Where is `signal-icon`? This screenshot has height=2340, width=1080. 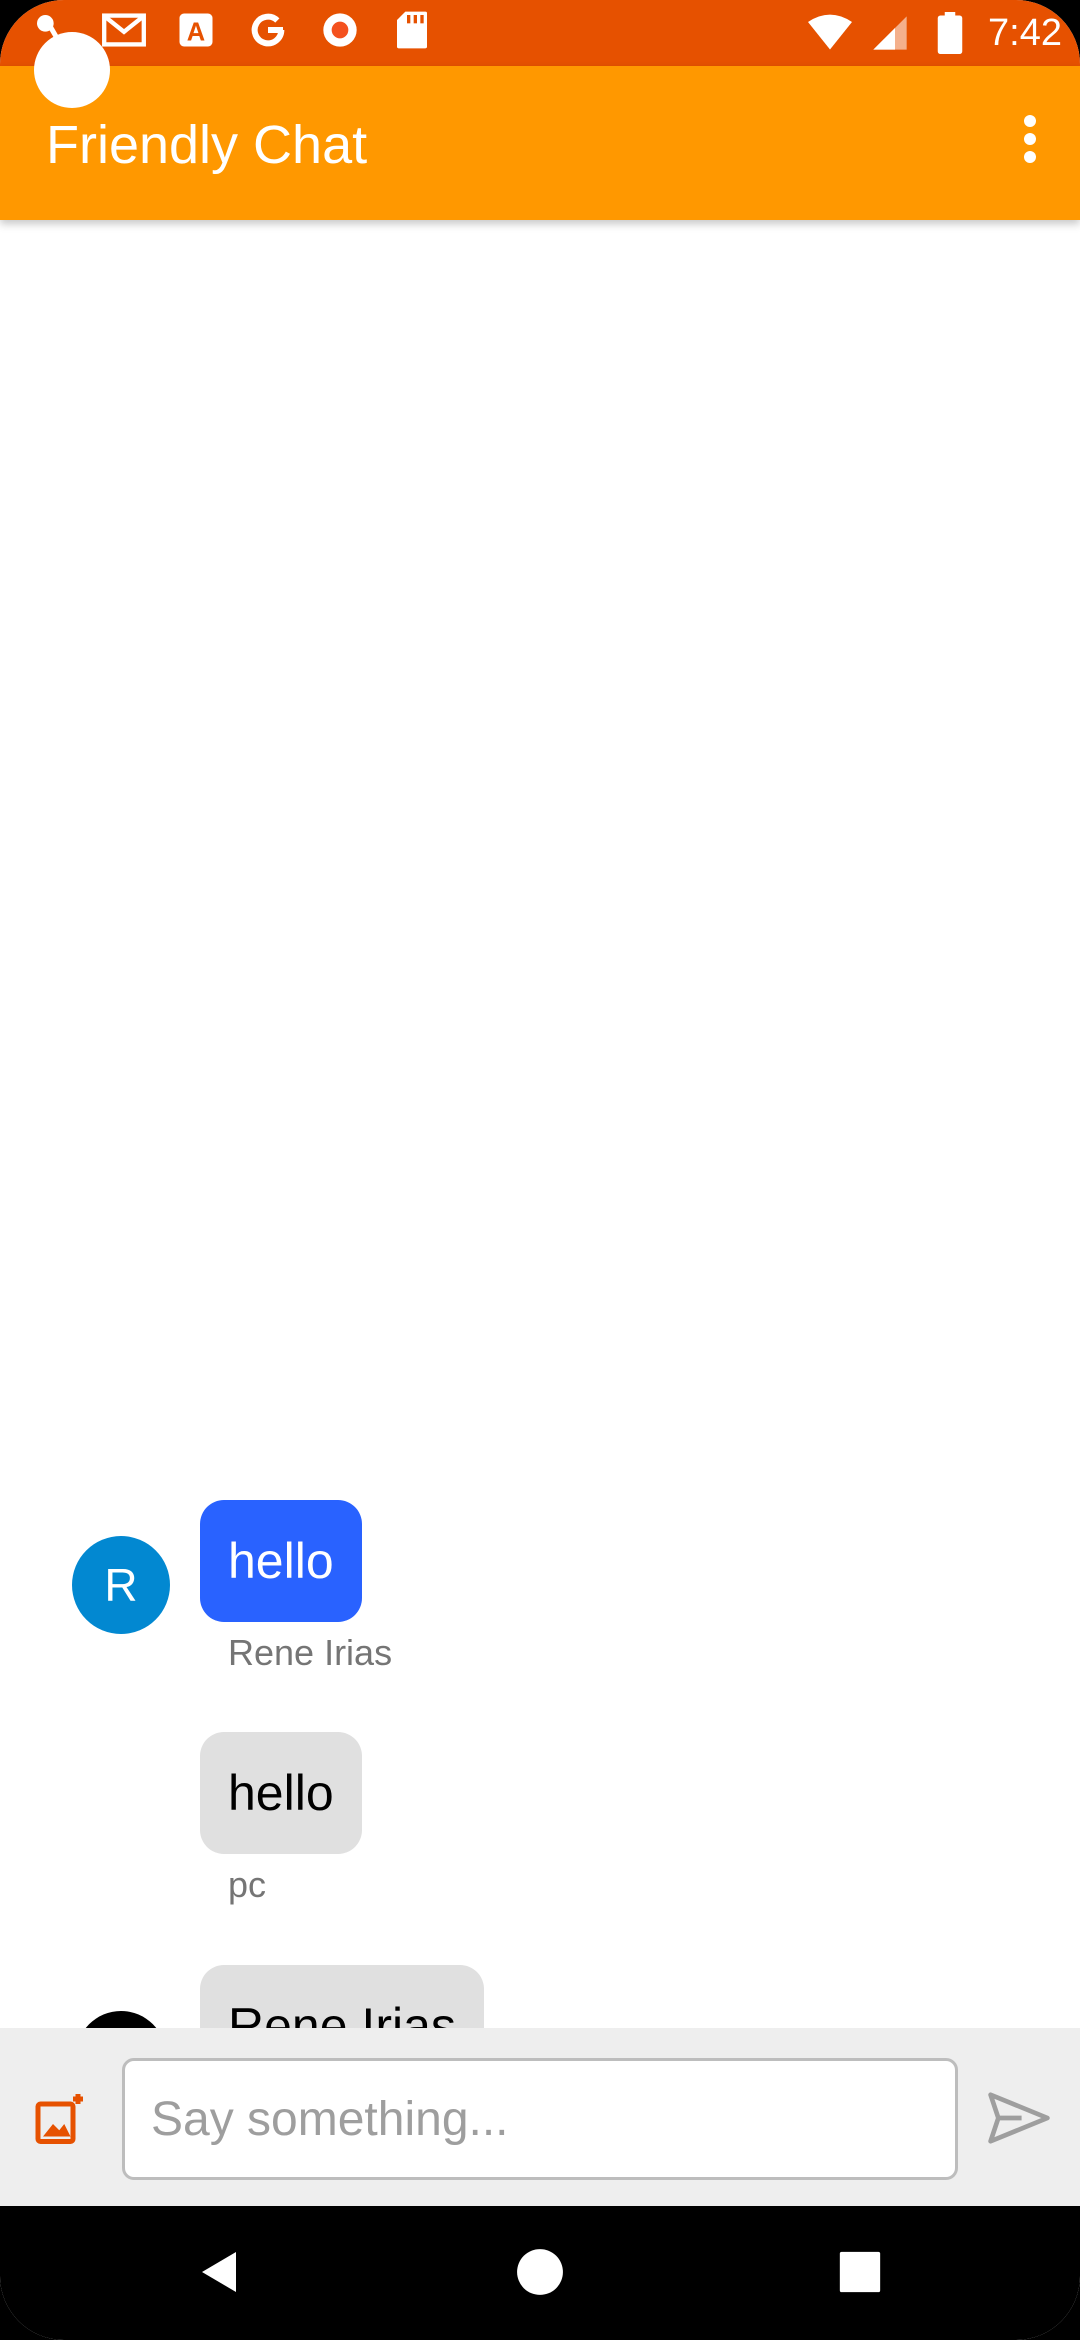 signal-icon is located at coordinates (890, 33).